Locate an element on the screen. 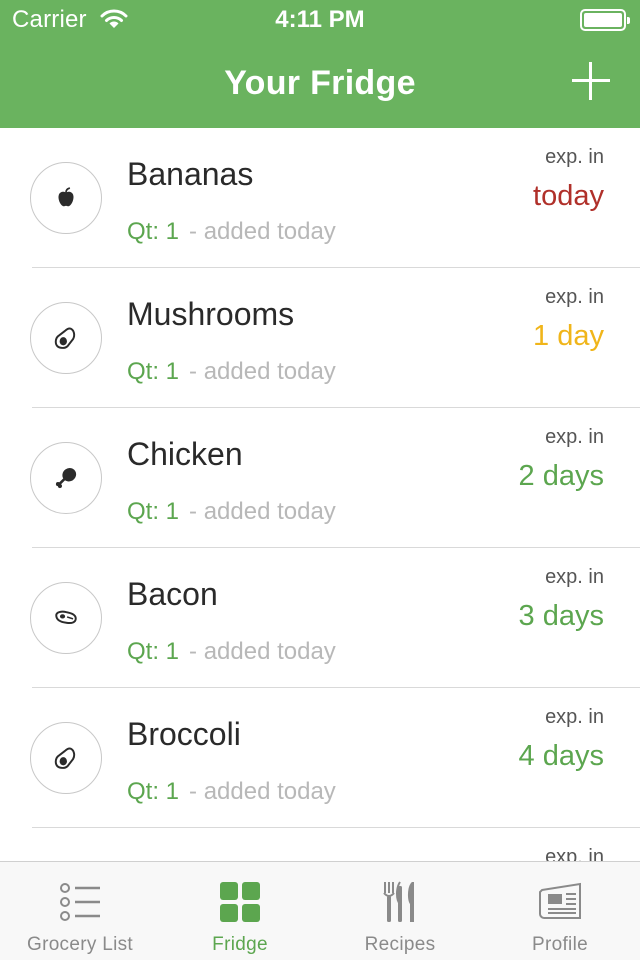 The image size is (640, 960). cutlery-icon is located at coordinates (398, 901).